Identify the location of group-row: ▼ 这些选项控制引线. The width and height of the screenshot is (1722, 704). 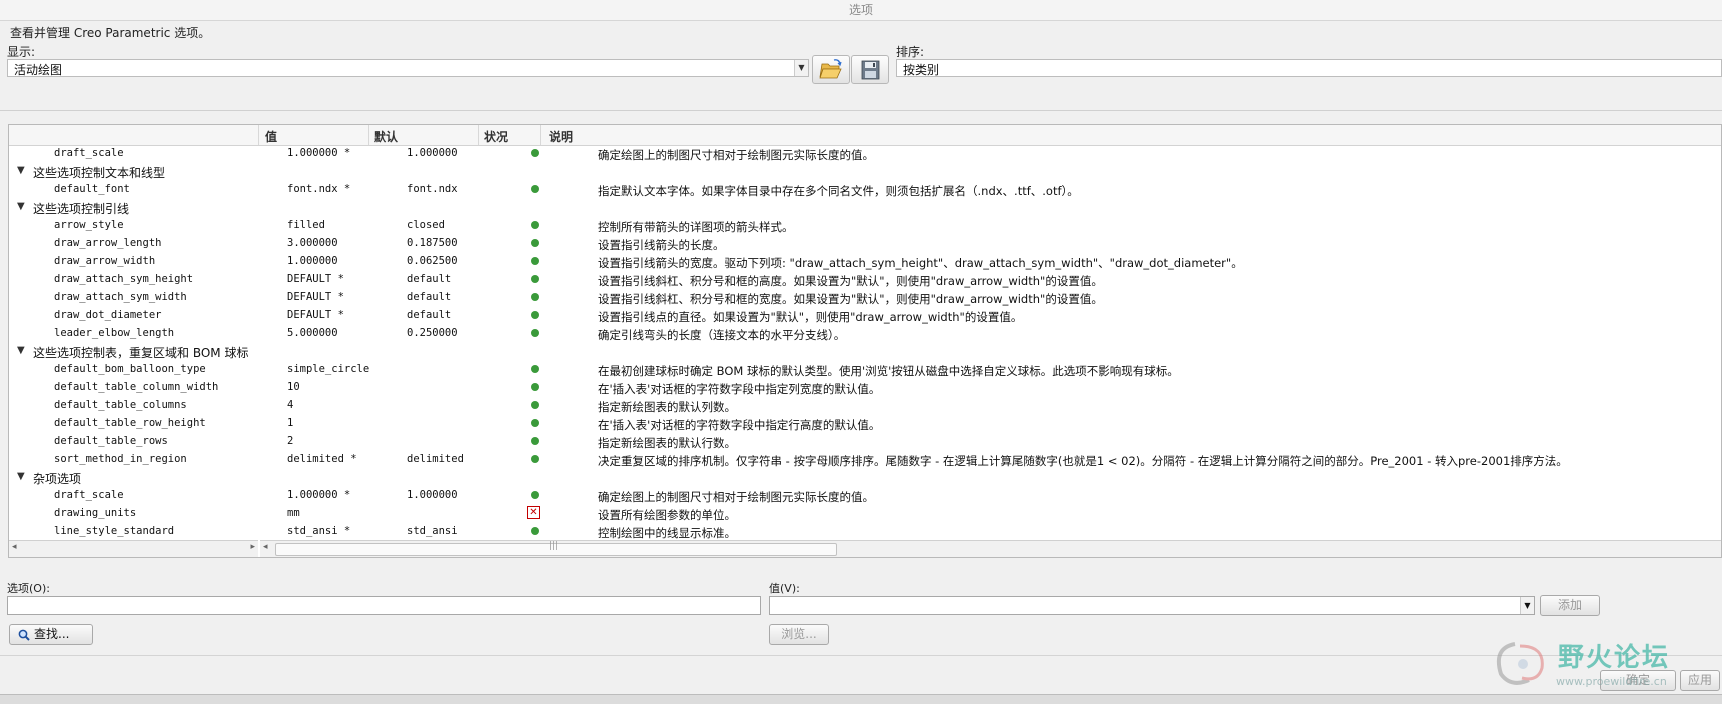
(865, 208).